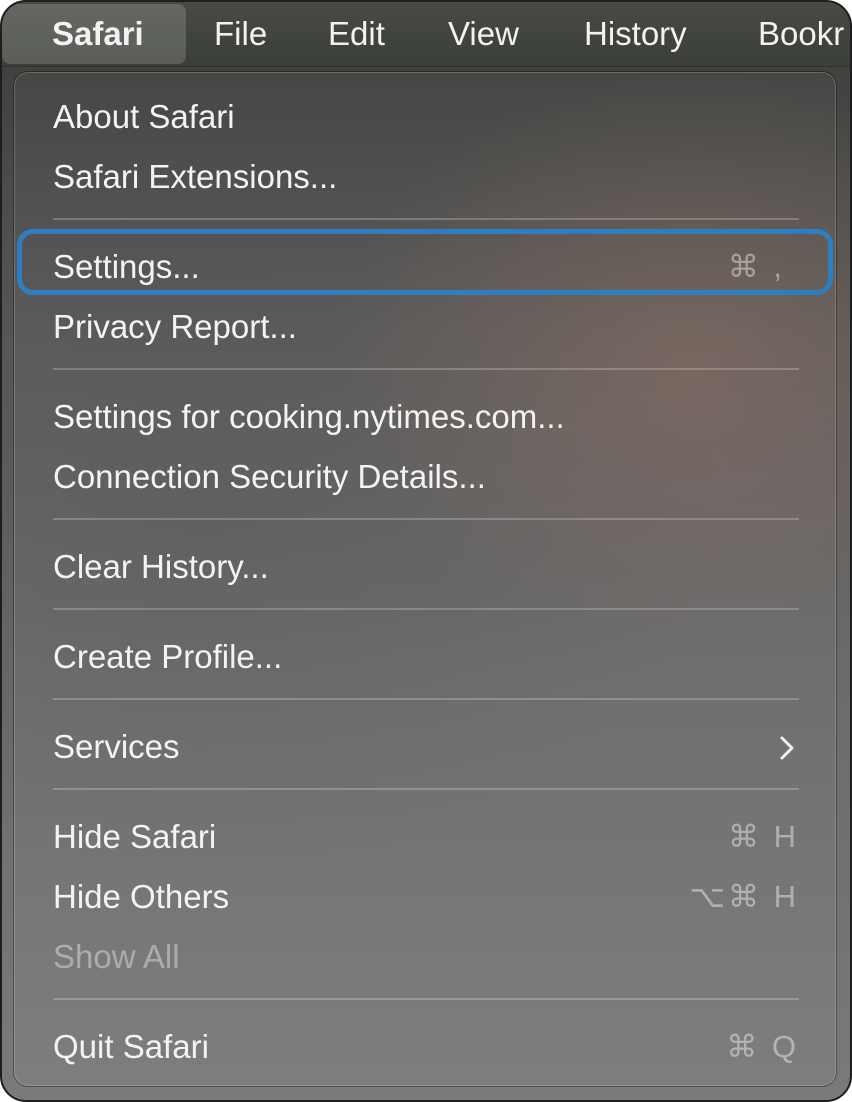  I want to click on menubar-view: View, so click(483, 34).